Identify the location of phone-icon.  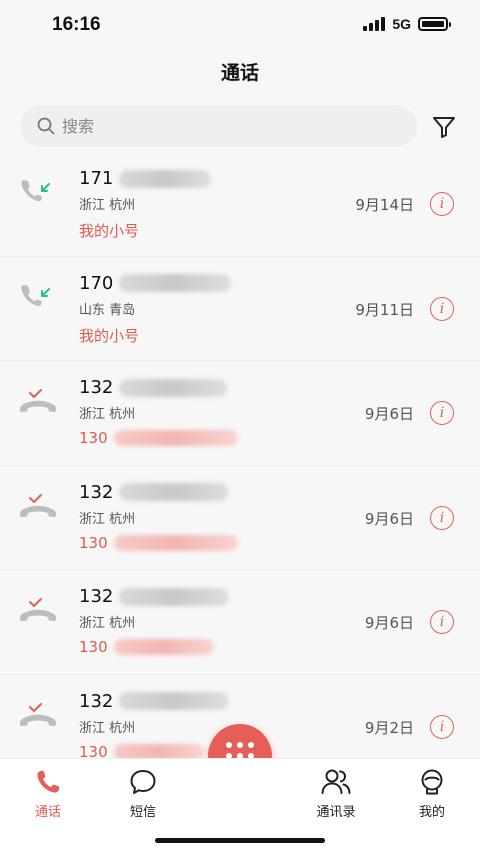
(48, 782).